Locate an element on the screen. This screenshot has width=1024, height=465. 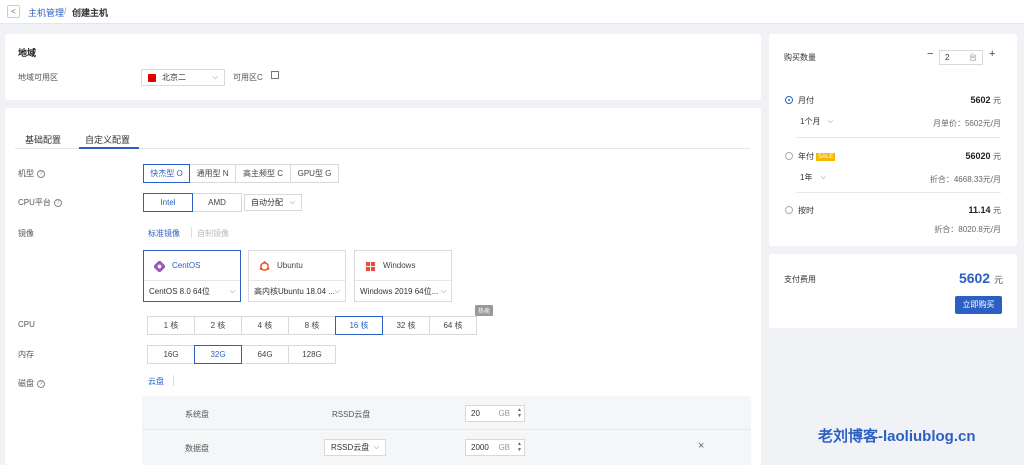
radio-hourly is located at coordinates (789, 210).